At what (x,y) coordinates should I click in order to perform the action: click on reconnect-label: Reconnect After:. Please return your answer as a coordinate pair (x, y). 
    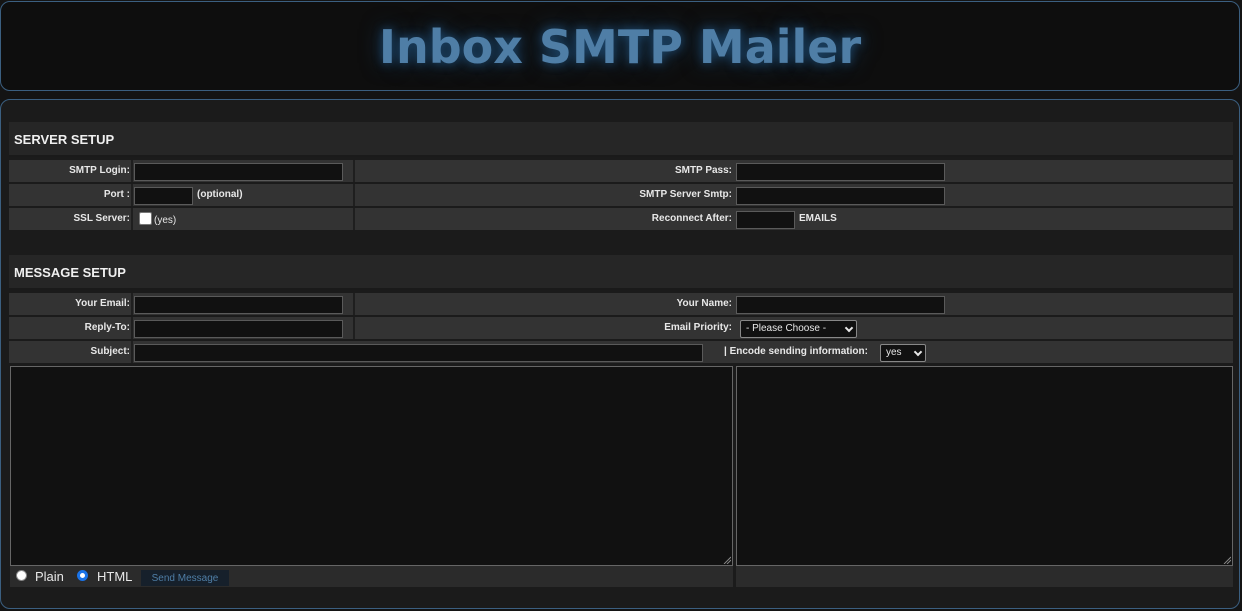
    Looking at the image, I should click on (691, 218).